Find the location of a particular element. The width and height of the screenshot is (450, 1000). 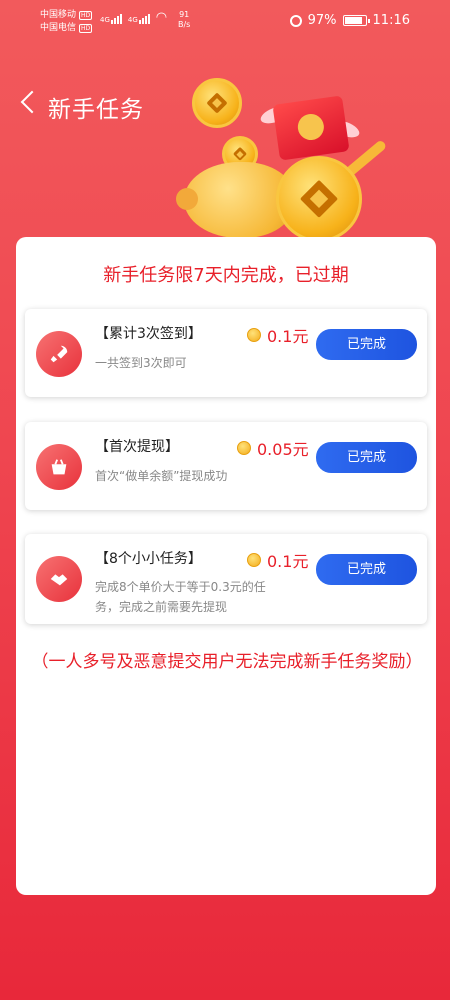

task-item-withdraw: 【首次提现】 0.05元 已完成 首次“做单余额”提现成功 is located at coordinates (226, 466).